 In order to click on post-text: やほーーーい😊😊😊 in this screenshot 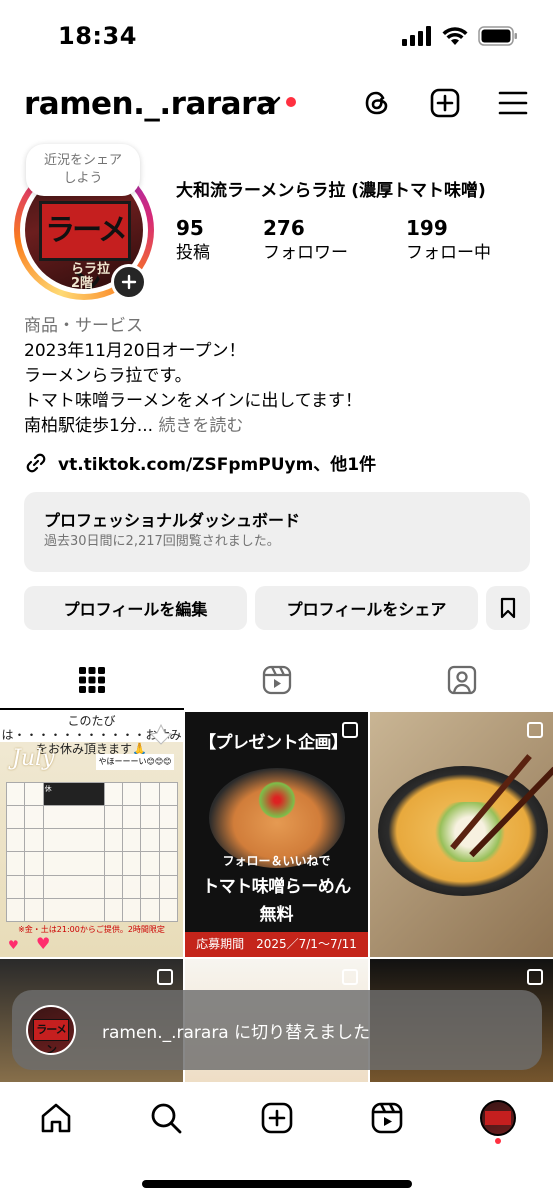, I will do `click(135, 762)`.